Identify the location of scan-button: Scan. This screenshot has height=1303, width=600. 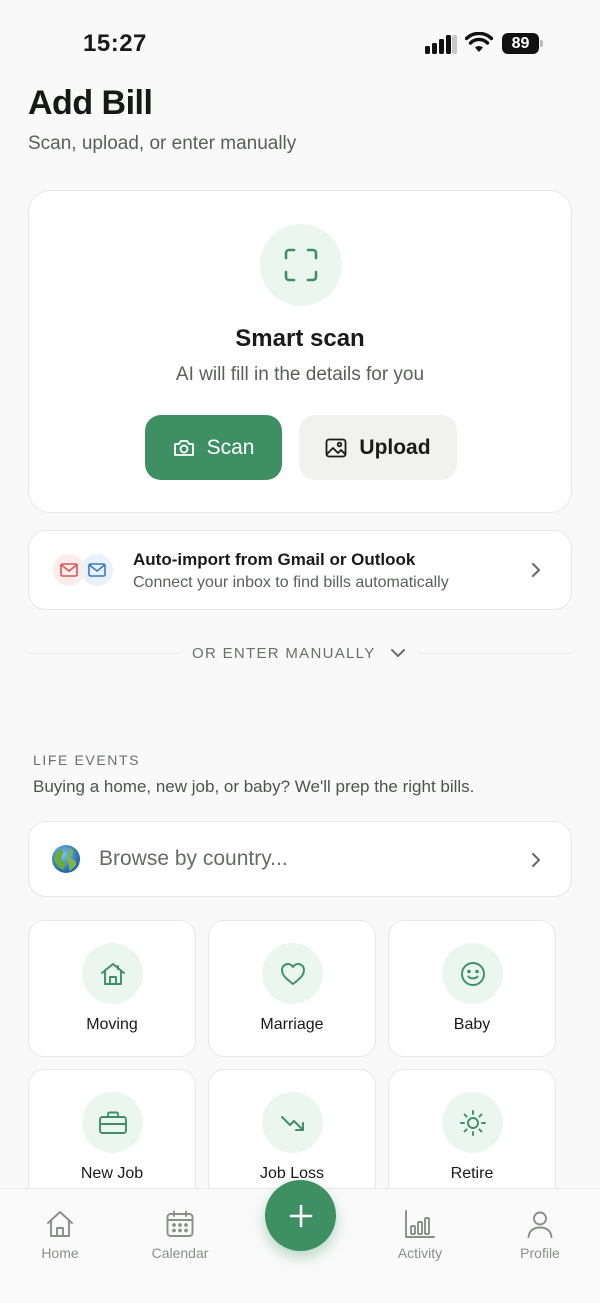
(213, 447).